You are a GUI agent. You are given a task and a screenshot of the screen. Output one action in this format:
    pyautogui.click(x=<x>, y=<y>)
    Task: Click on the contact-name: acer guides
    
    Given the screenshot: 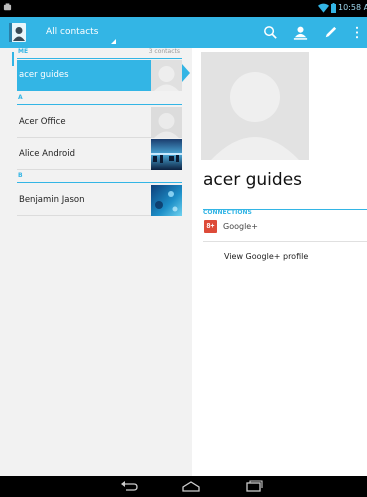 What is the action you would take?
    pyautogui.click(x=44, y=75)
    